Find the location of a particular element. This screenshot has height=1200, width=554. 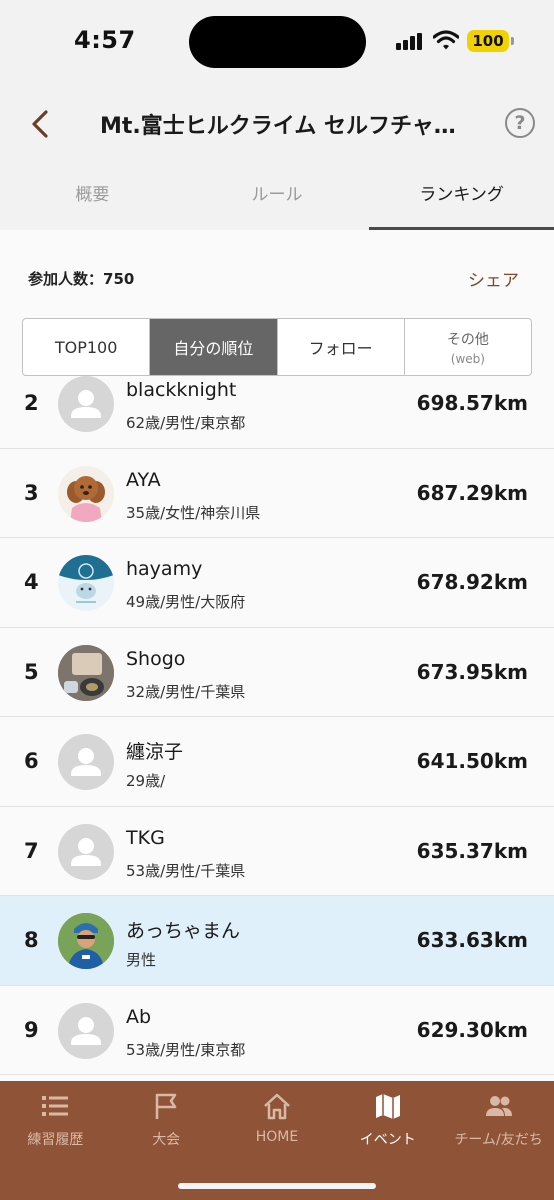

ranking-row: 3 AYA 35歳/女性/神奈川県 687.29km is located at coordinates (277, 493).